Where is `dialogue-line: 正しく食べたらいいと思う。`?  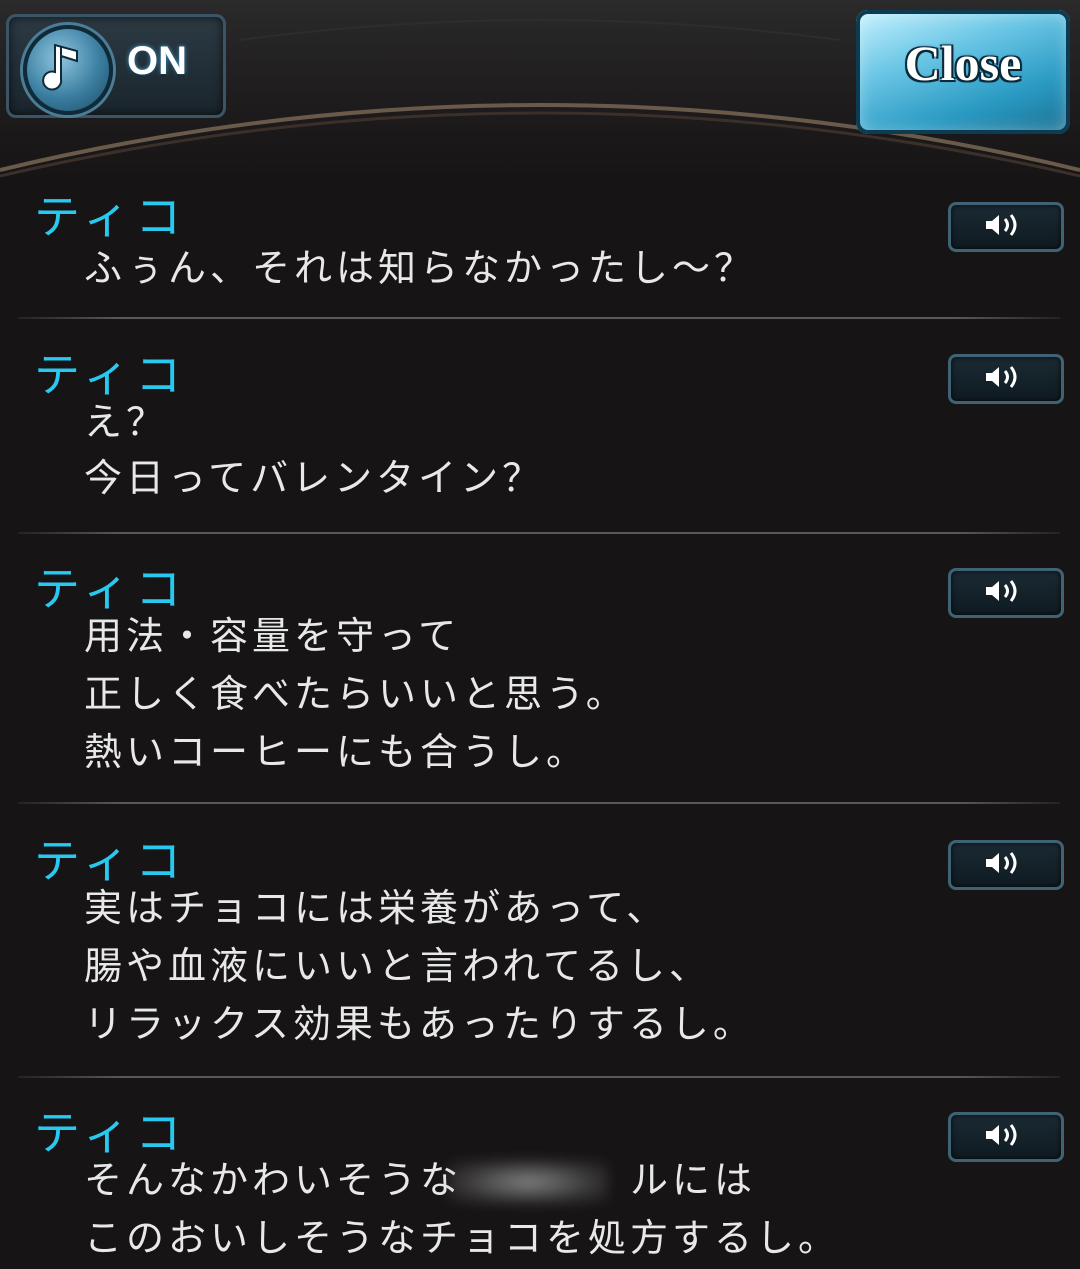
dialogue-line: 正しく食べたらいいと思う。 is located at coordinates (356, 694).